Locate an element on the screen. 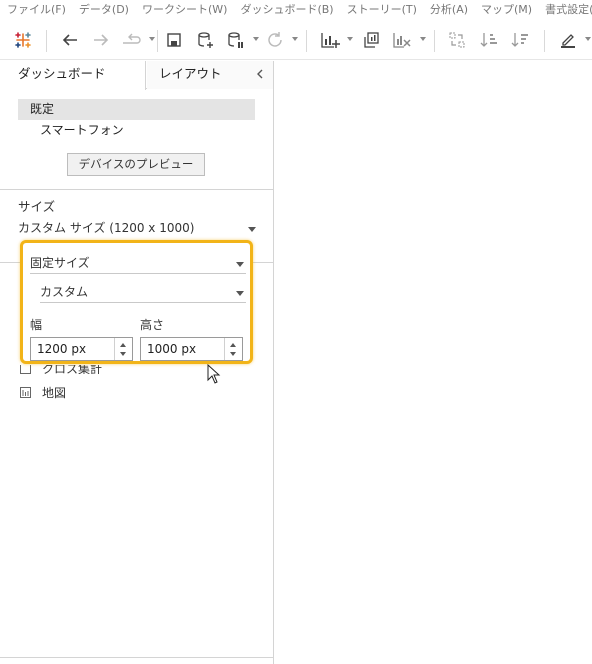 This screenshot has width=592, height=664. menu-story: ストーリー(T) is located at coordinates (381, 10).